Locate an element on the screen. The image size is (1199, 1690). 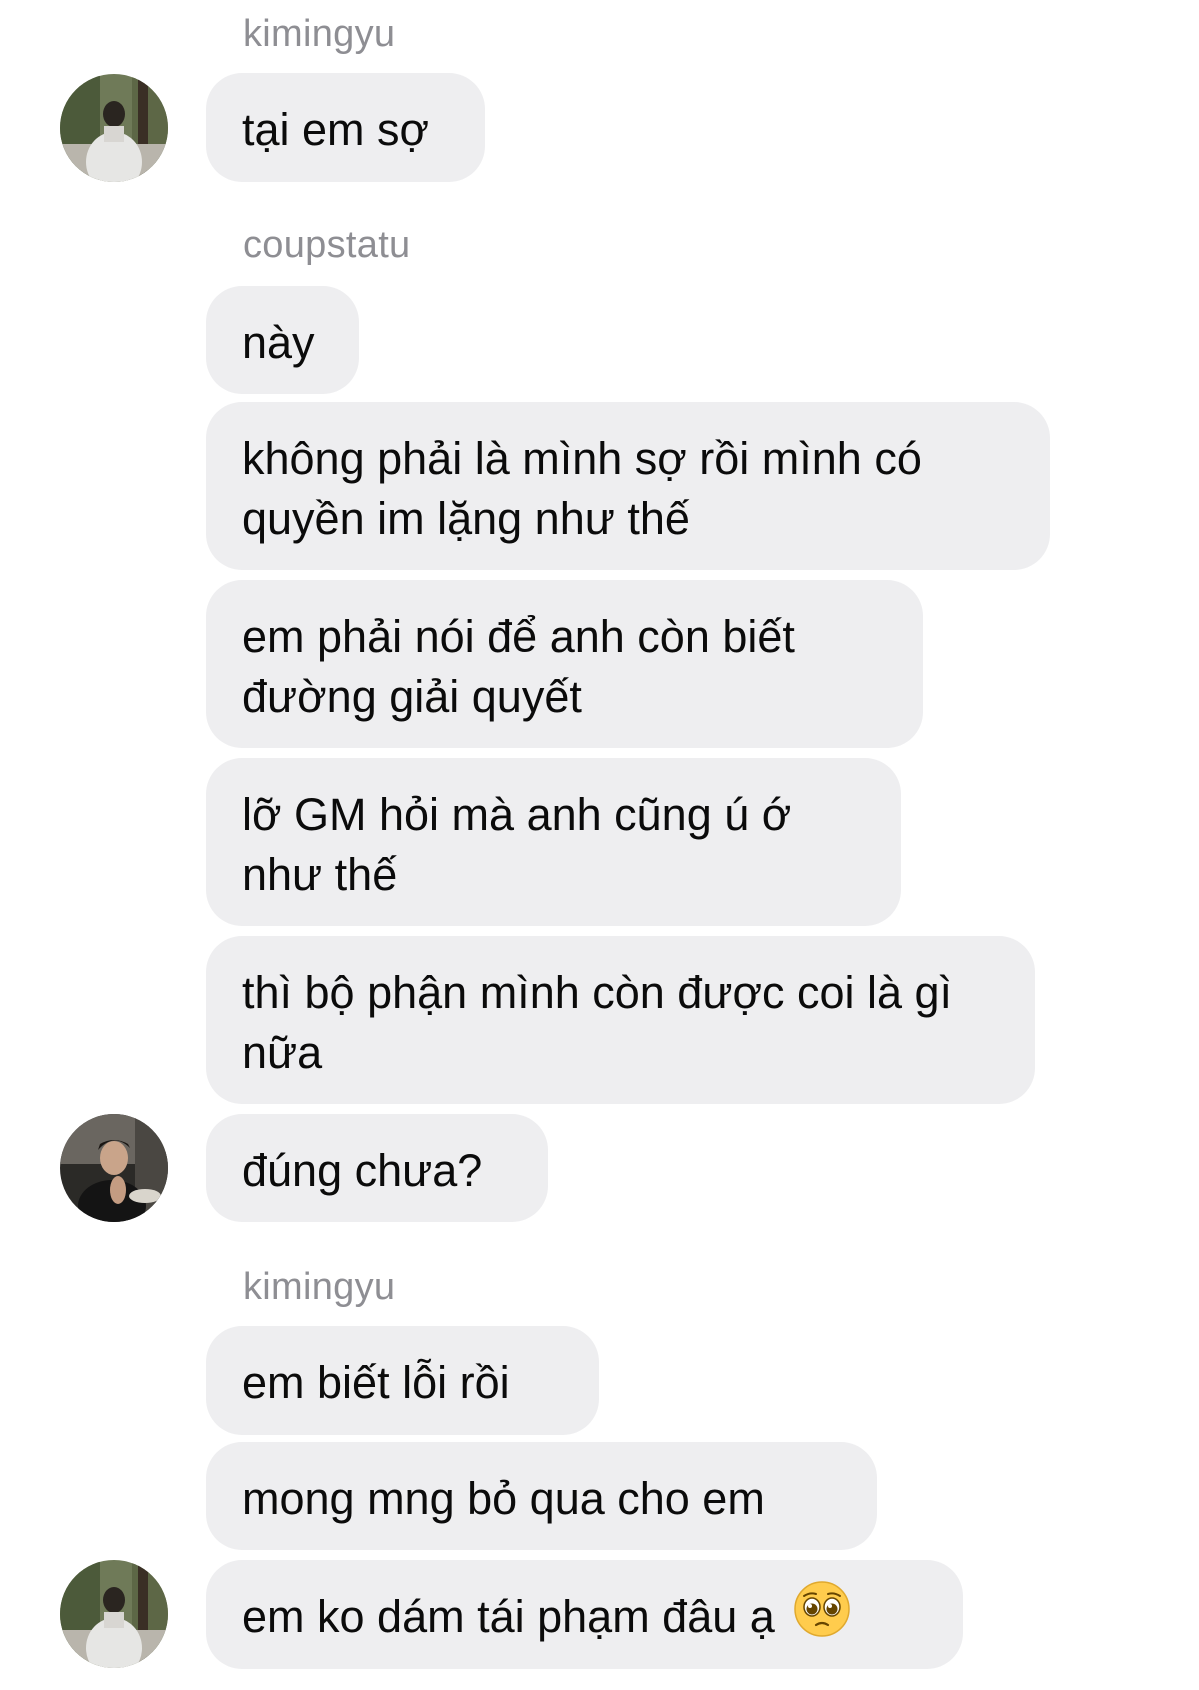
message-bubble: em biết lỗi rồi is located at coordinates (402, 1380).